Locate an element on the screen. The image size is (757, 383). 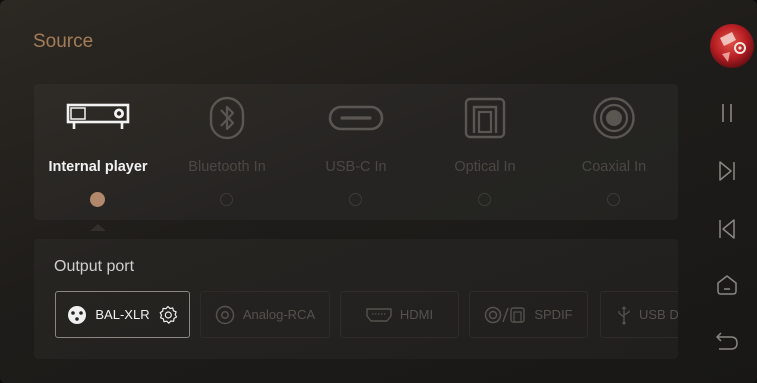
source-label: Coaxial In is located at coordinates (614, 167).